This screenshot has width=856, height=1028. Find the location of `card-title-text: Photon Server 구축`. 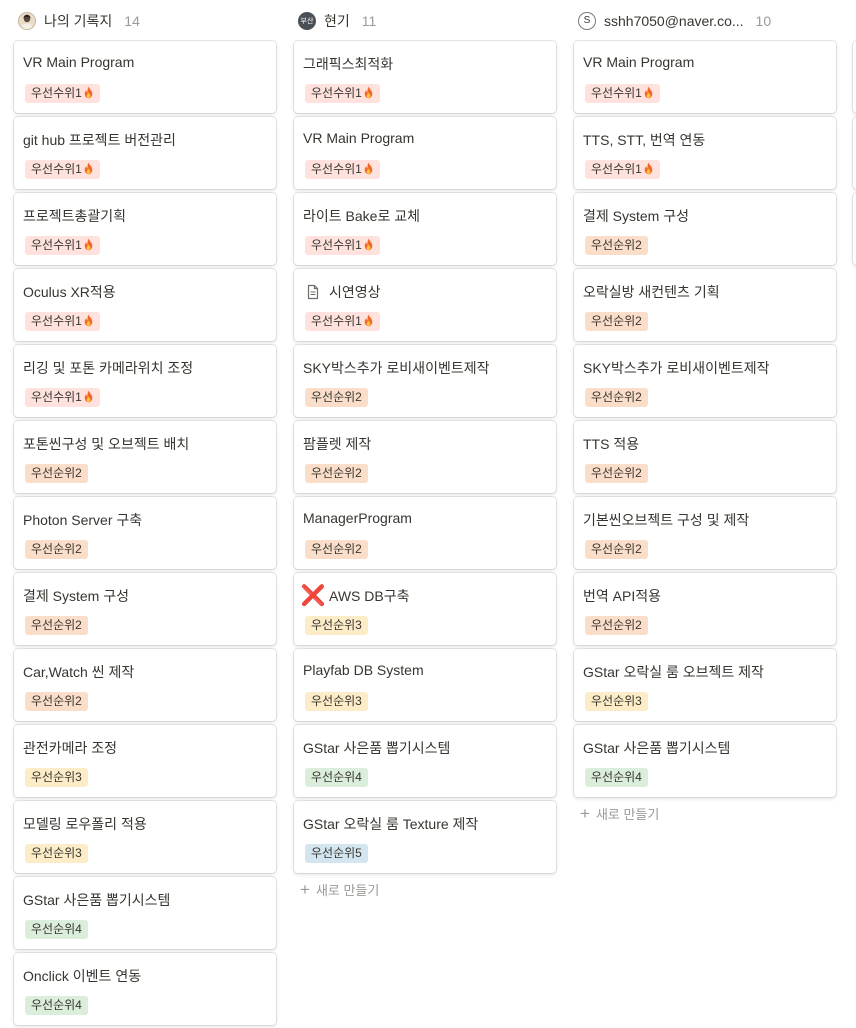

card-title-text: Photon Server 구축 is located at coordinates (83, 520).